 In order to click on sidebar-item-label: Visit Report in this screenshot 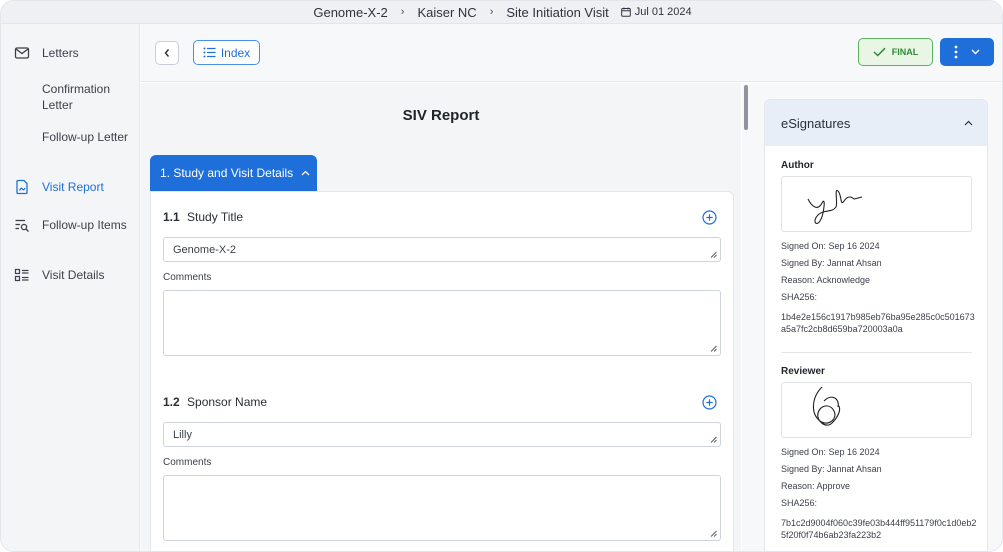, I will do `click(73, 187)`.